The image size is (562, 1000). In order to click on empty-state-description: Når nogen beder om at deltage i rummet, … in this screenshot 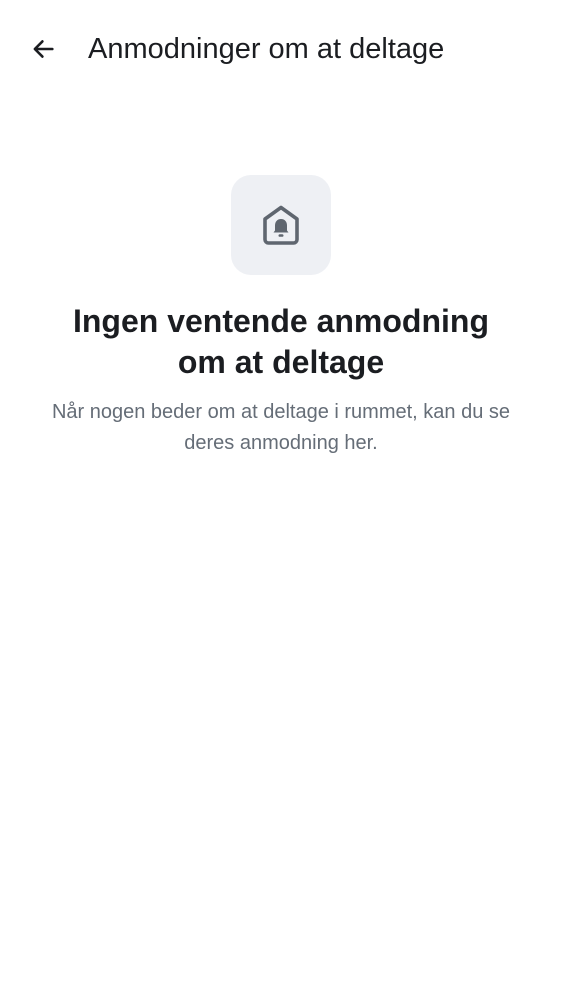, I will do `click(281, 427)`.